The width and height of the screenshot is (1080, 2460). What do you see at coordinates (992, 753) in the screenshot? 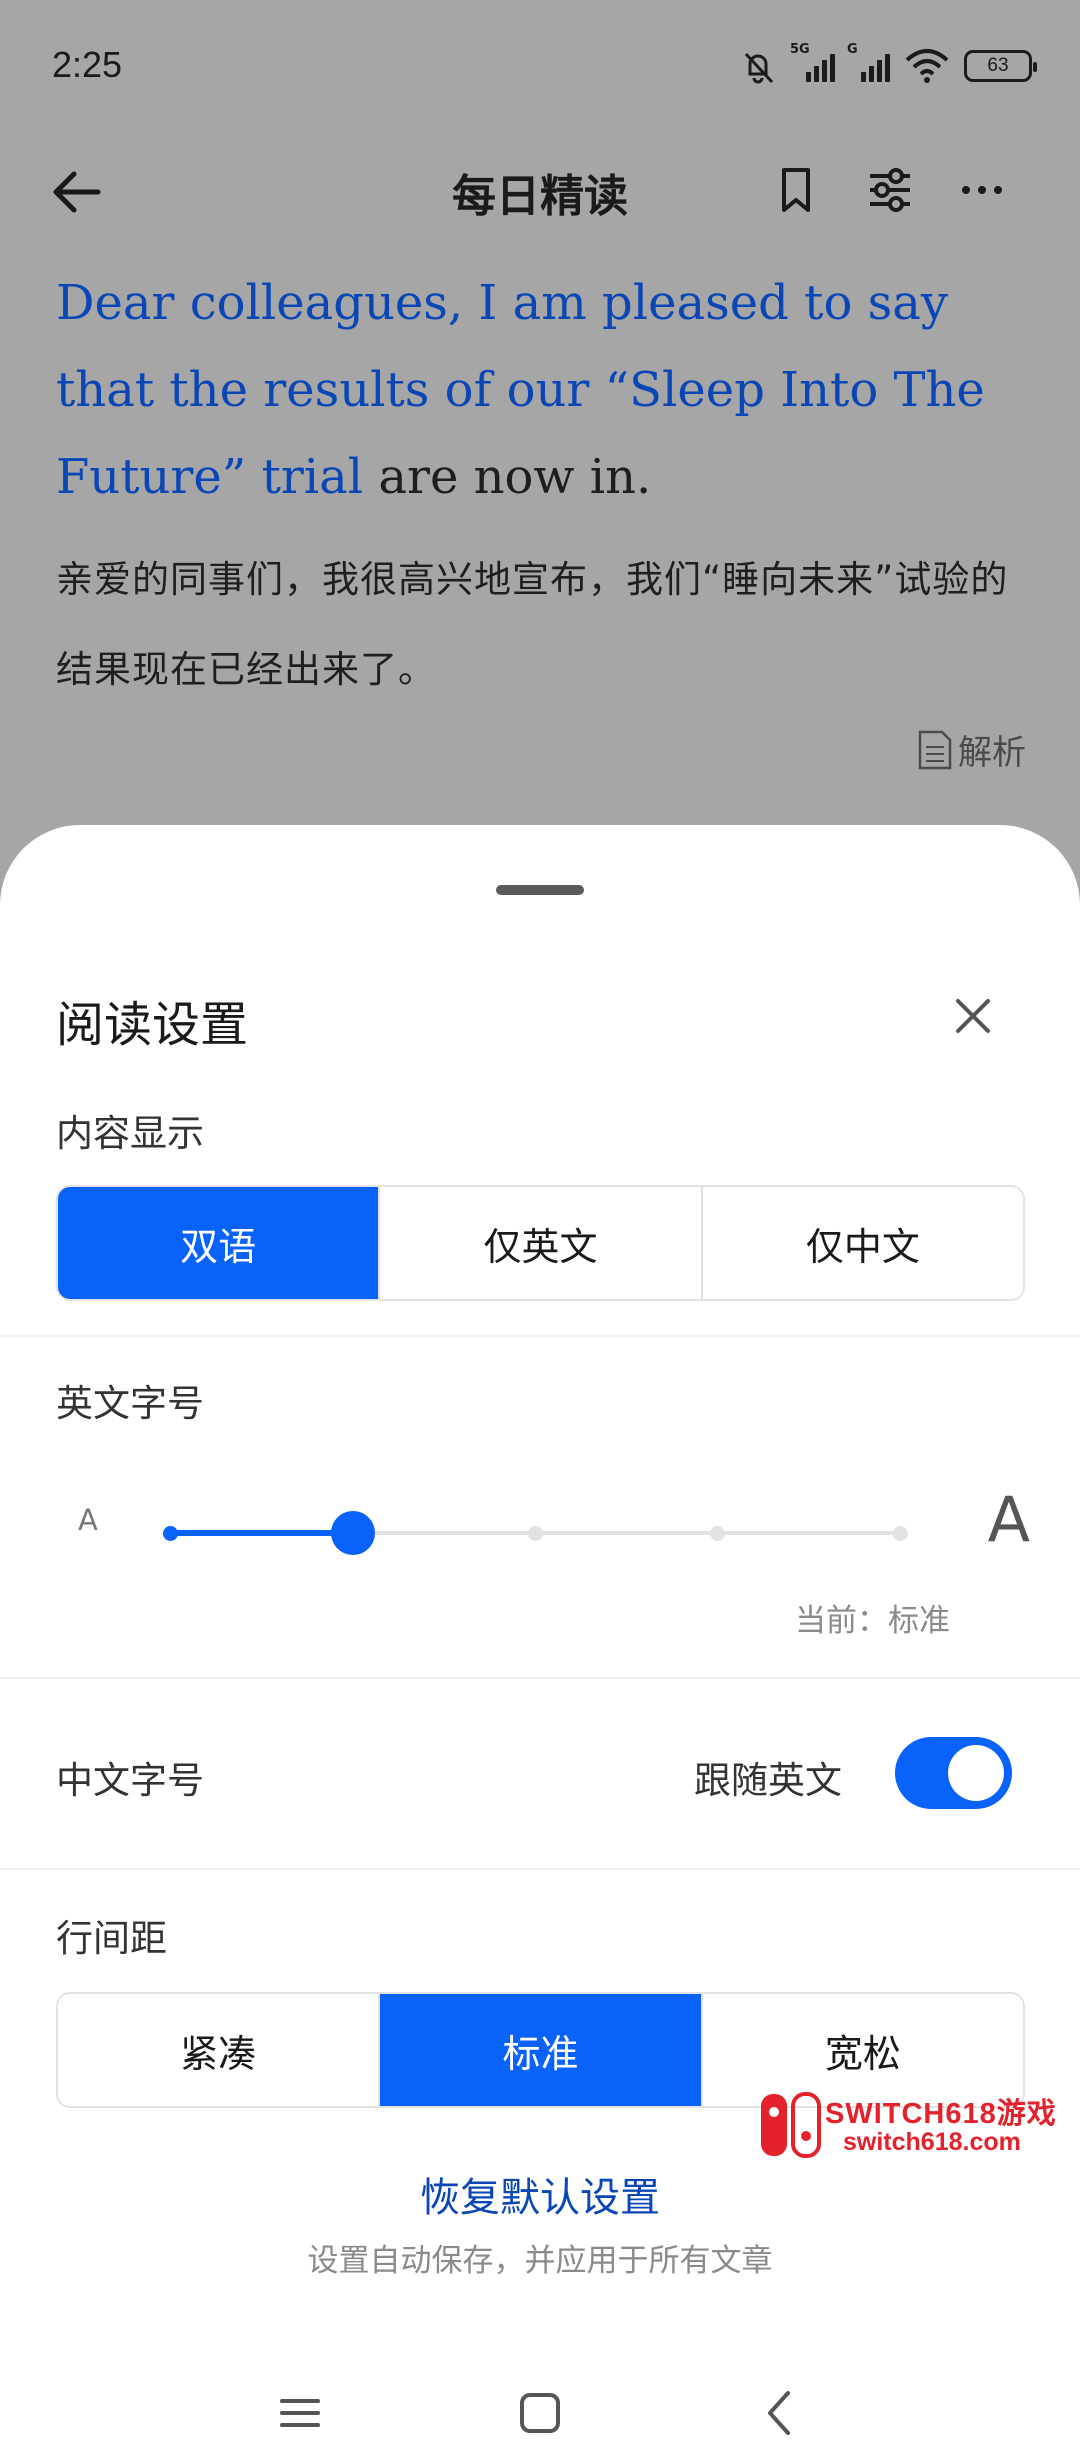
I see `analysis-label: 解析` at bounding box center [992, 753].